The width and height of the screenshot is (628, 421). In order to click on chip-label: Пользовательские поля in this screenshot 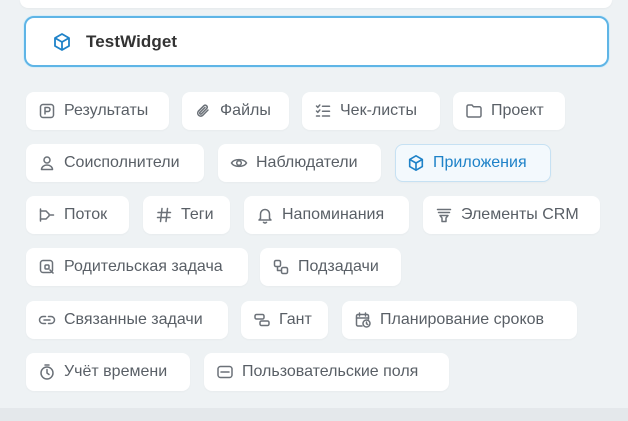, I will do `click(330, 371)`.